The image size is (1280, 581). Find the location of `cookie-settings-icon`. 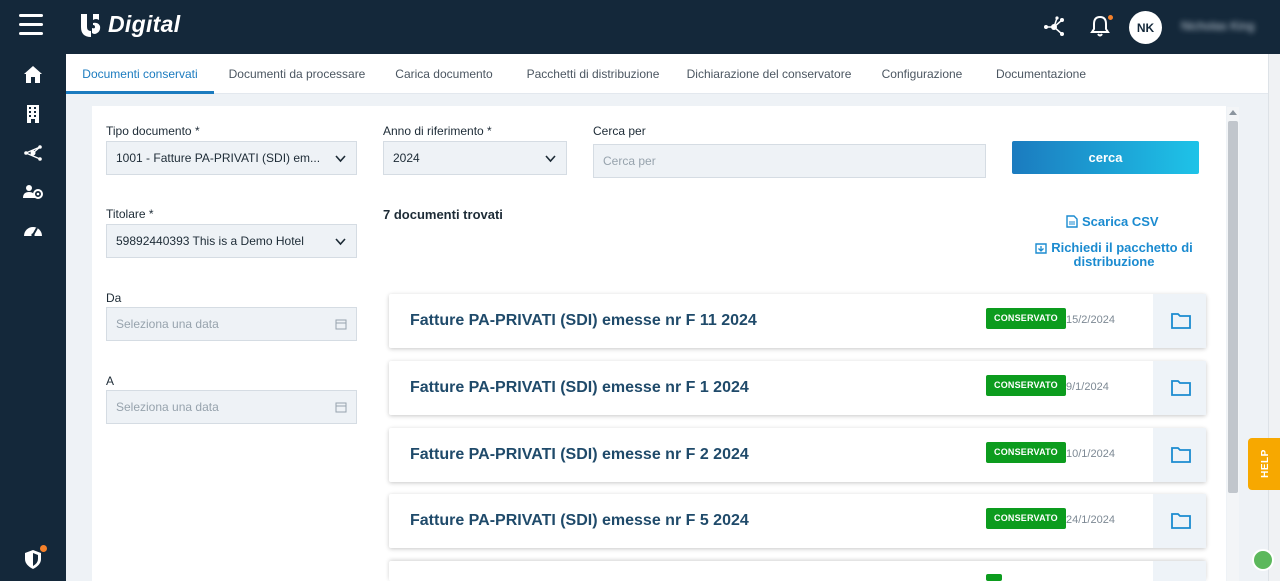

cookie-settings-icon is located at coordinates (1263, 560).